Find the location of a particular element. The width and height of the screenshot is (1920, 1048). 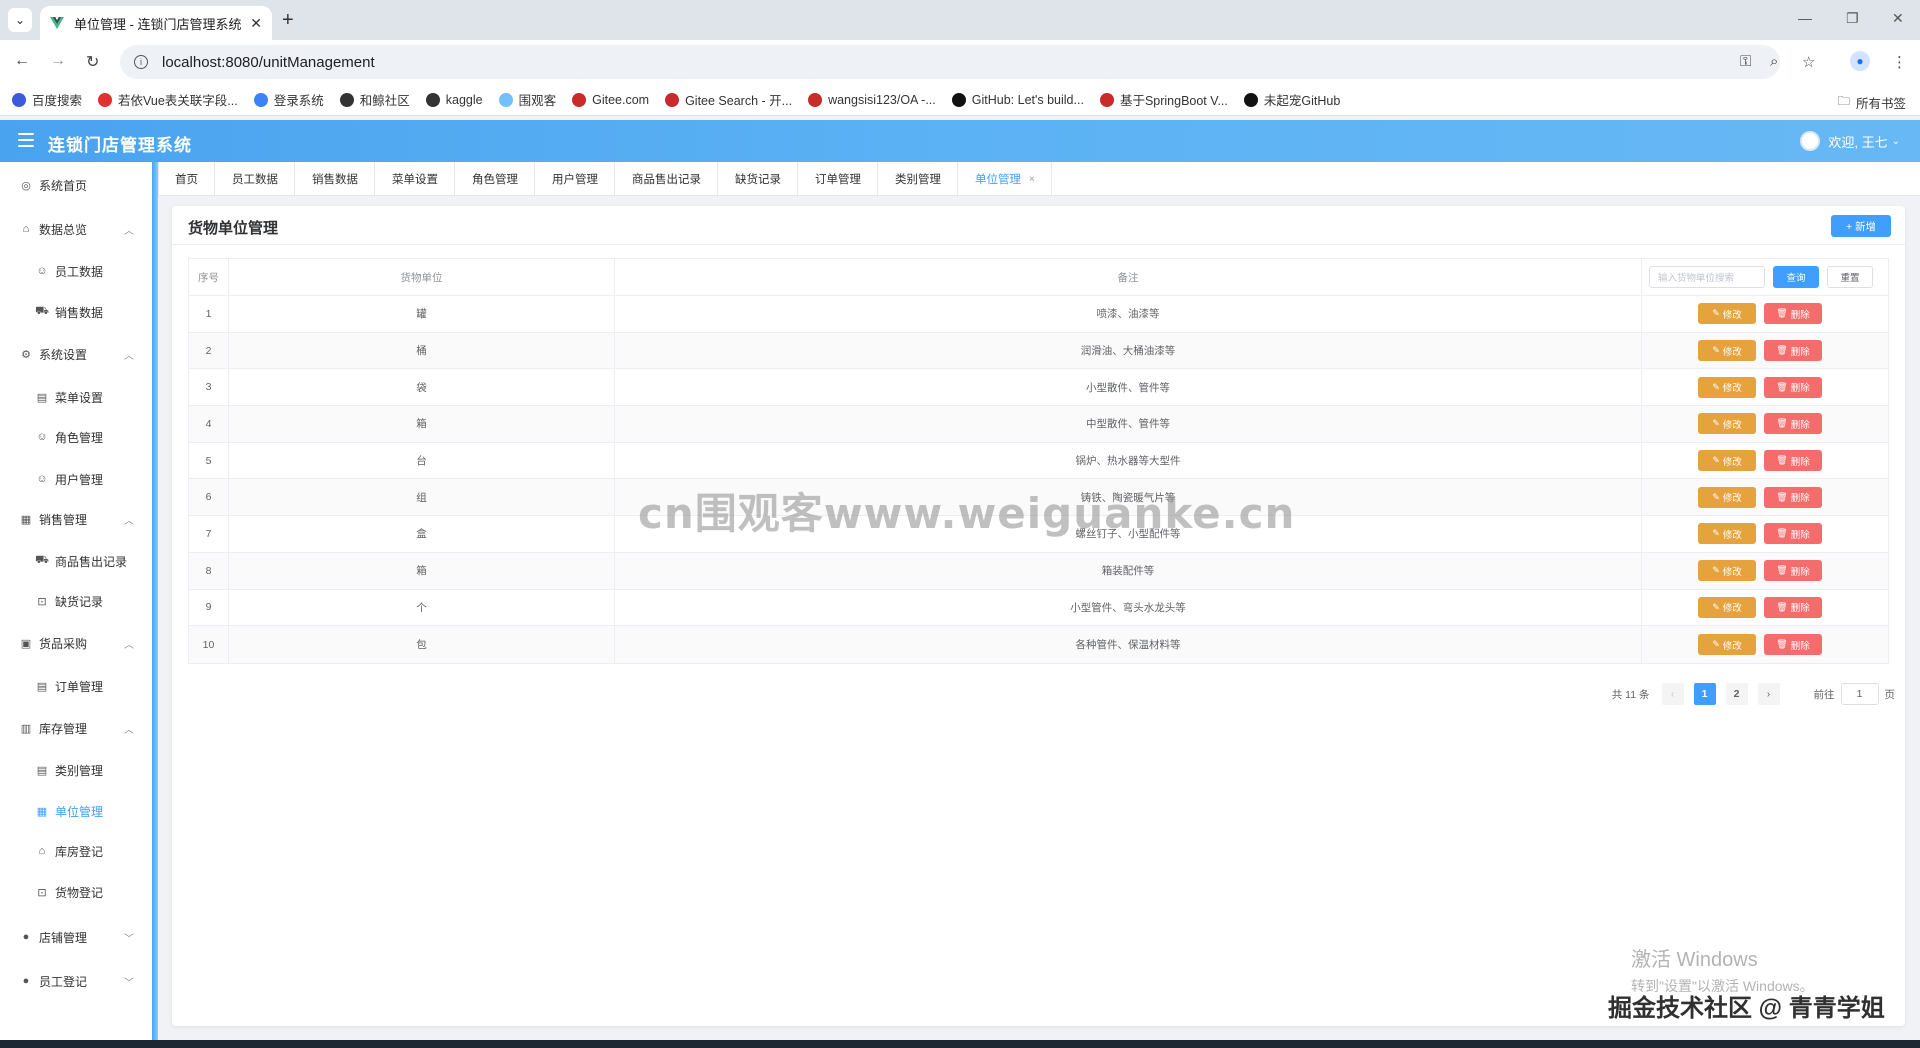

tab-page: 缺货记录 is located at coordinates (758, 179).